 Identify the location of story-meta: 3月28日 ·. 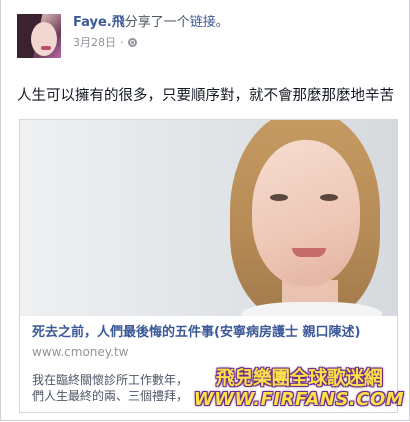
(105, 42).